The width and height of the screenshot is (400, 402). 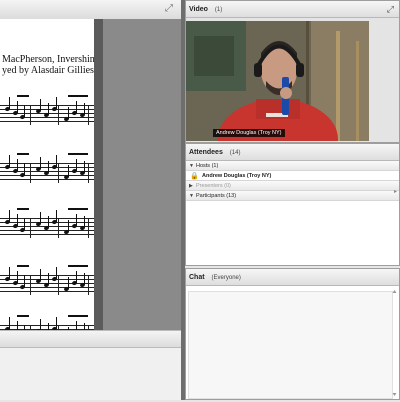 What do you see at coordinates (292, 152) in the screenshot?
I see `attendees-pod-header: Attendees (14)` at bounding box center [292, 152].